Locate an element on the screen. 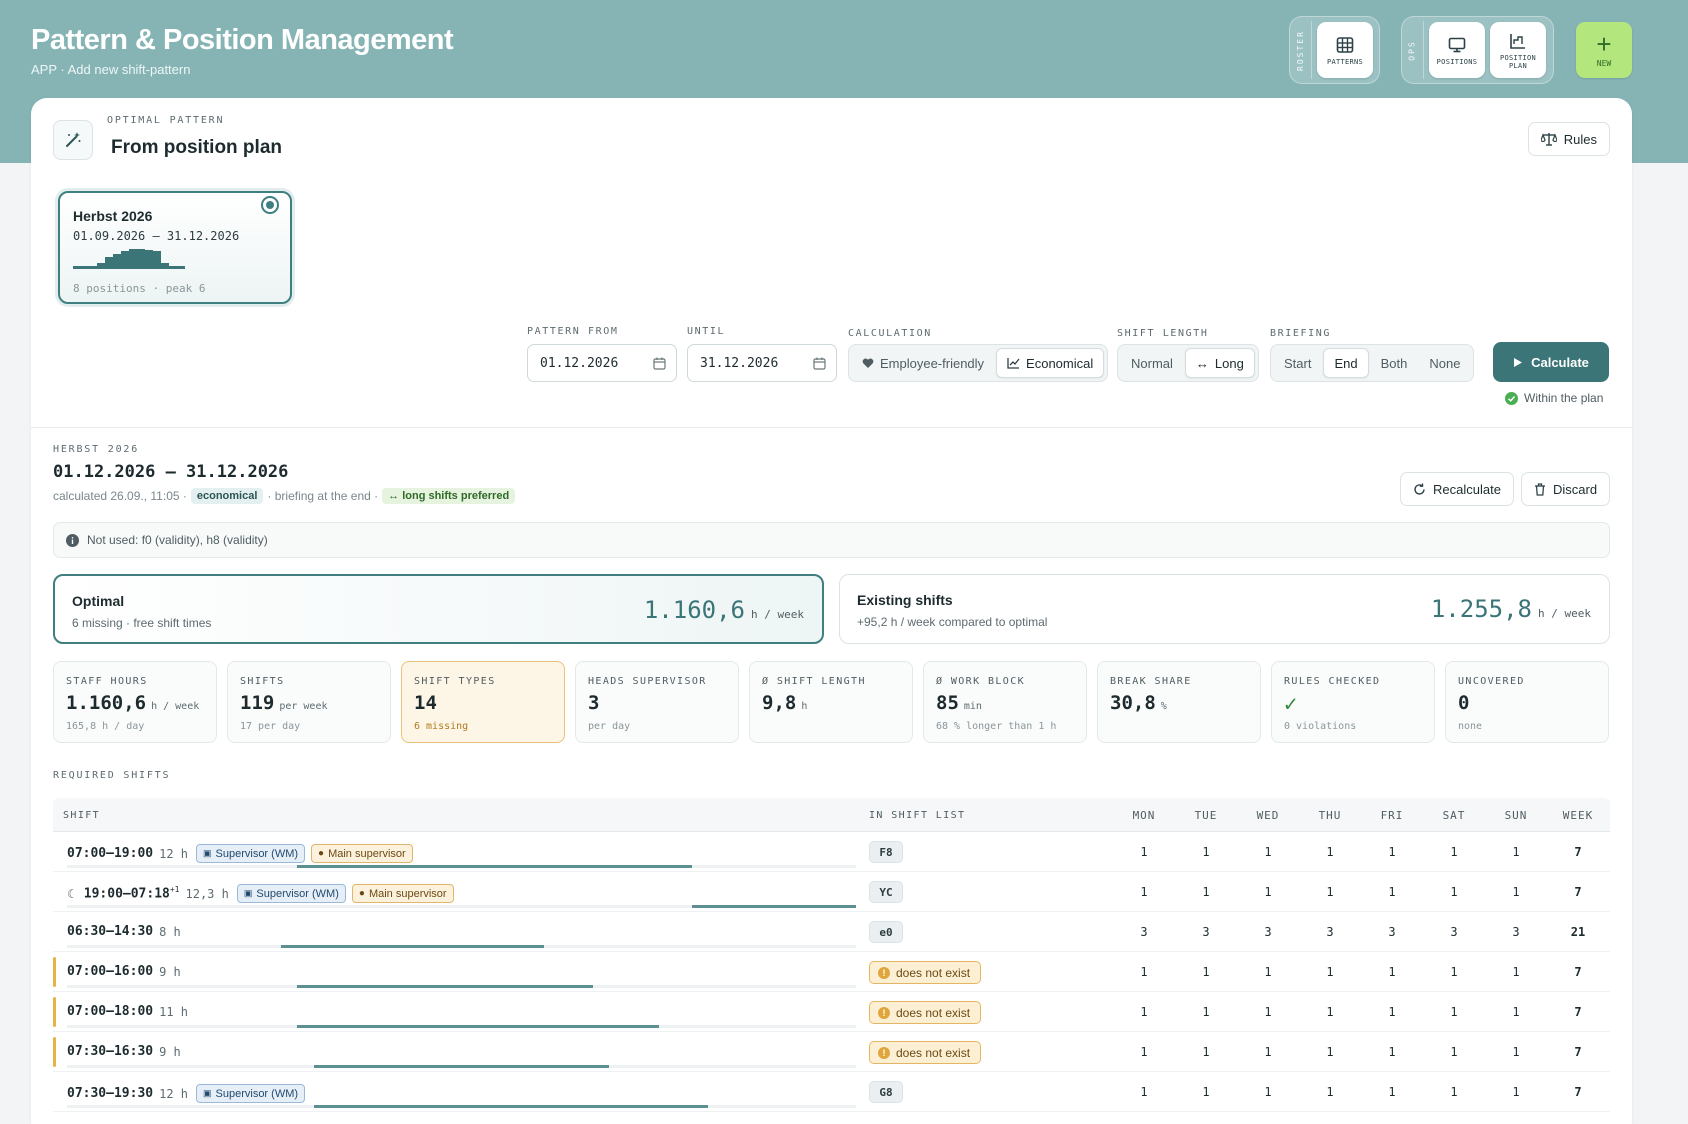 This screenshot has height=1124, width=1688. plan-radio is located at coordinates (270, 205).